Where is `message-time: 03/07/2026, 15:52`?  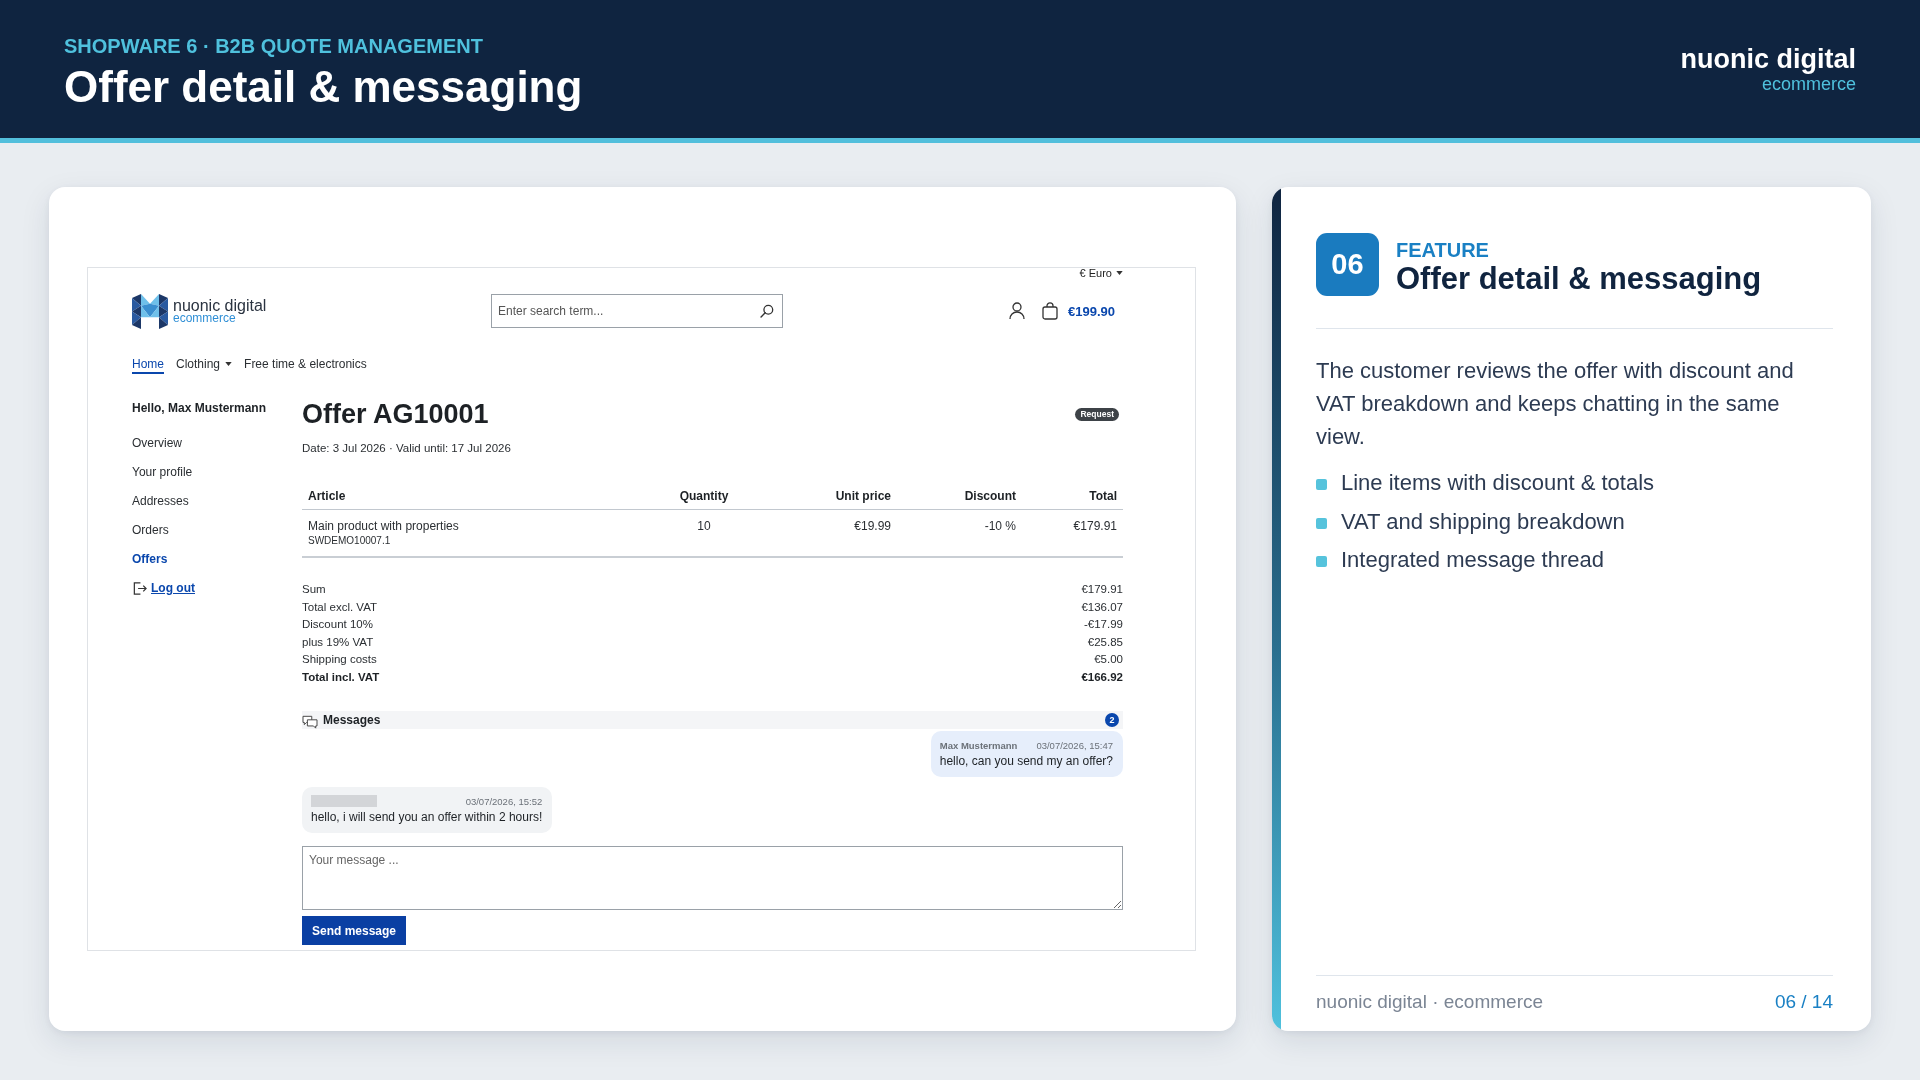 message-time: 03/07/2026, 15:52 is located at coordinates (504, 801).